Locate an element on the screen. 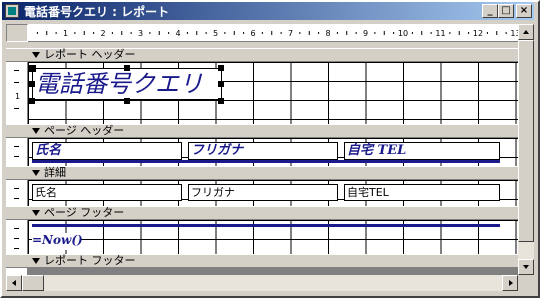  page-header-grid: 氏名 フリガナ 自宅 TEL is located at coordinates (273, 152).